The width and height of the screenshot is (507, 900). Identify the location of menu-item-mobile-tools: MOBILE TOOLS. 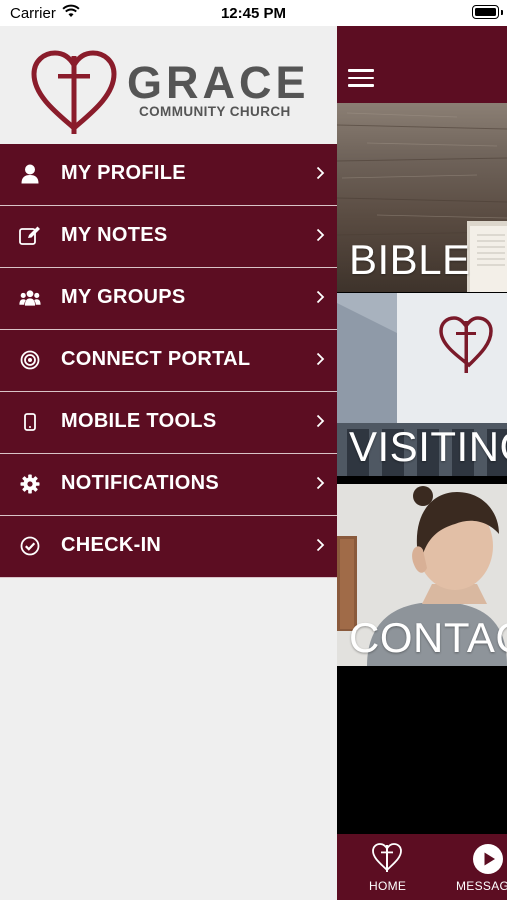
(168, 423).